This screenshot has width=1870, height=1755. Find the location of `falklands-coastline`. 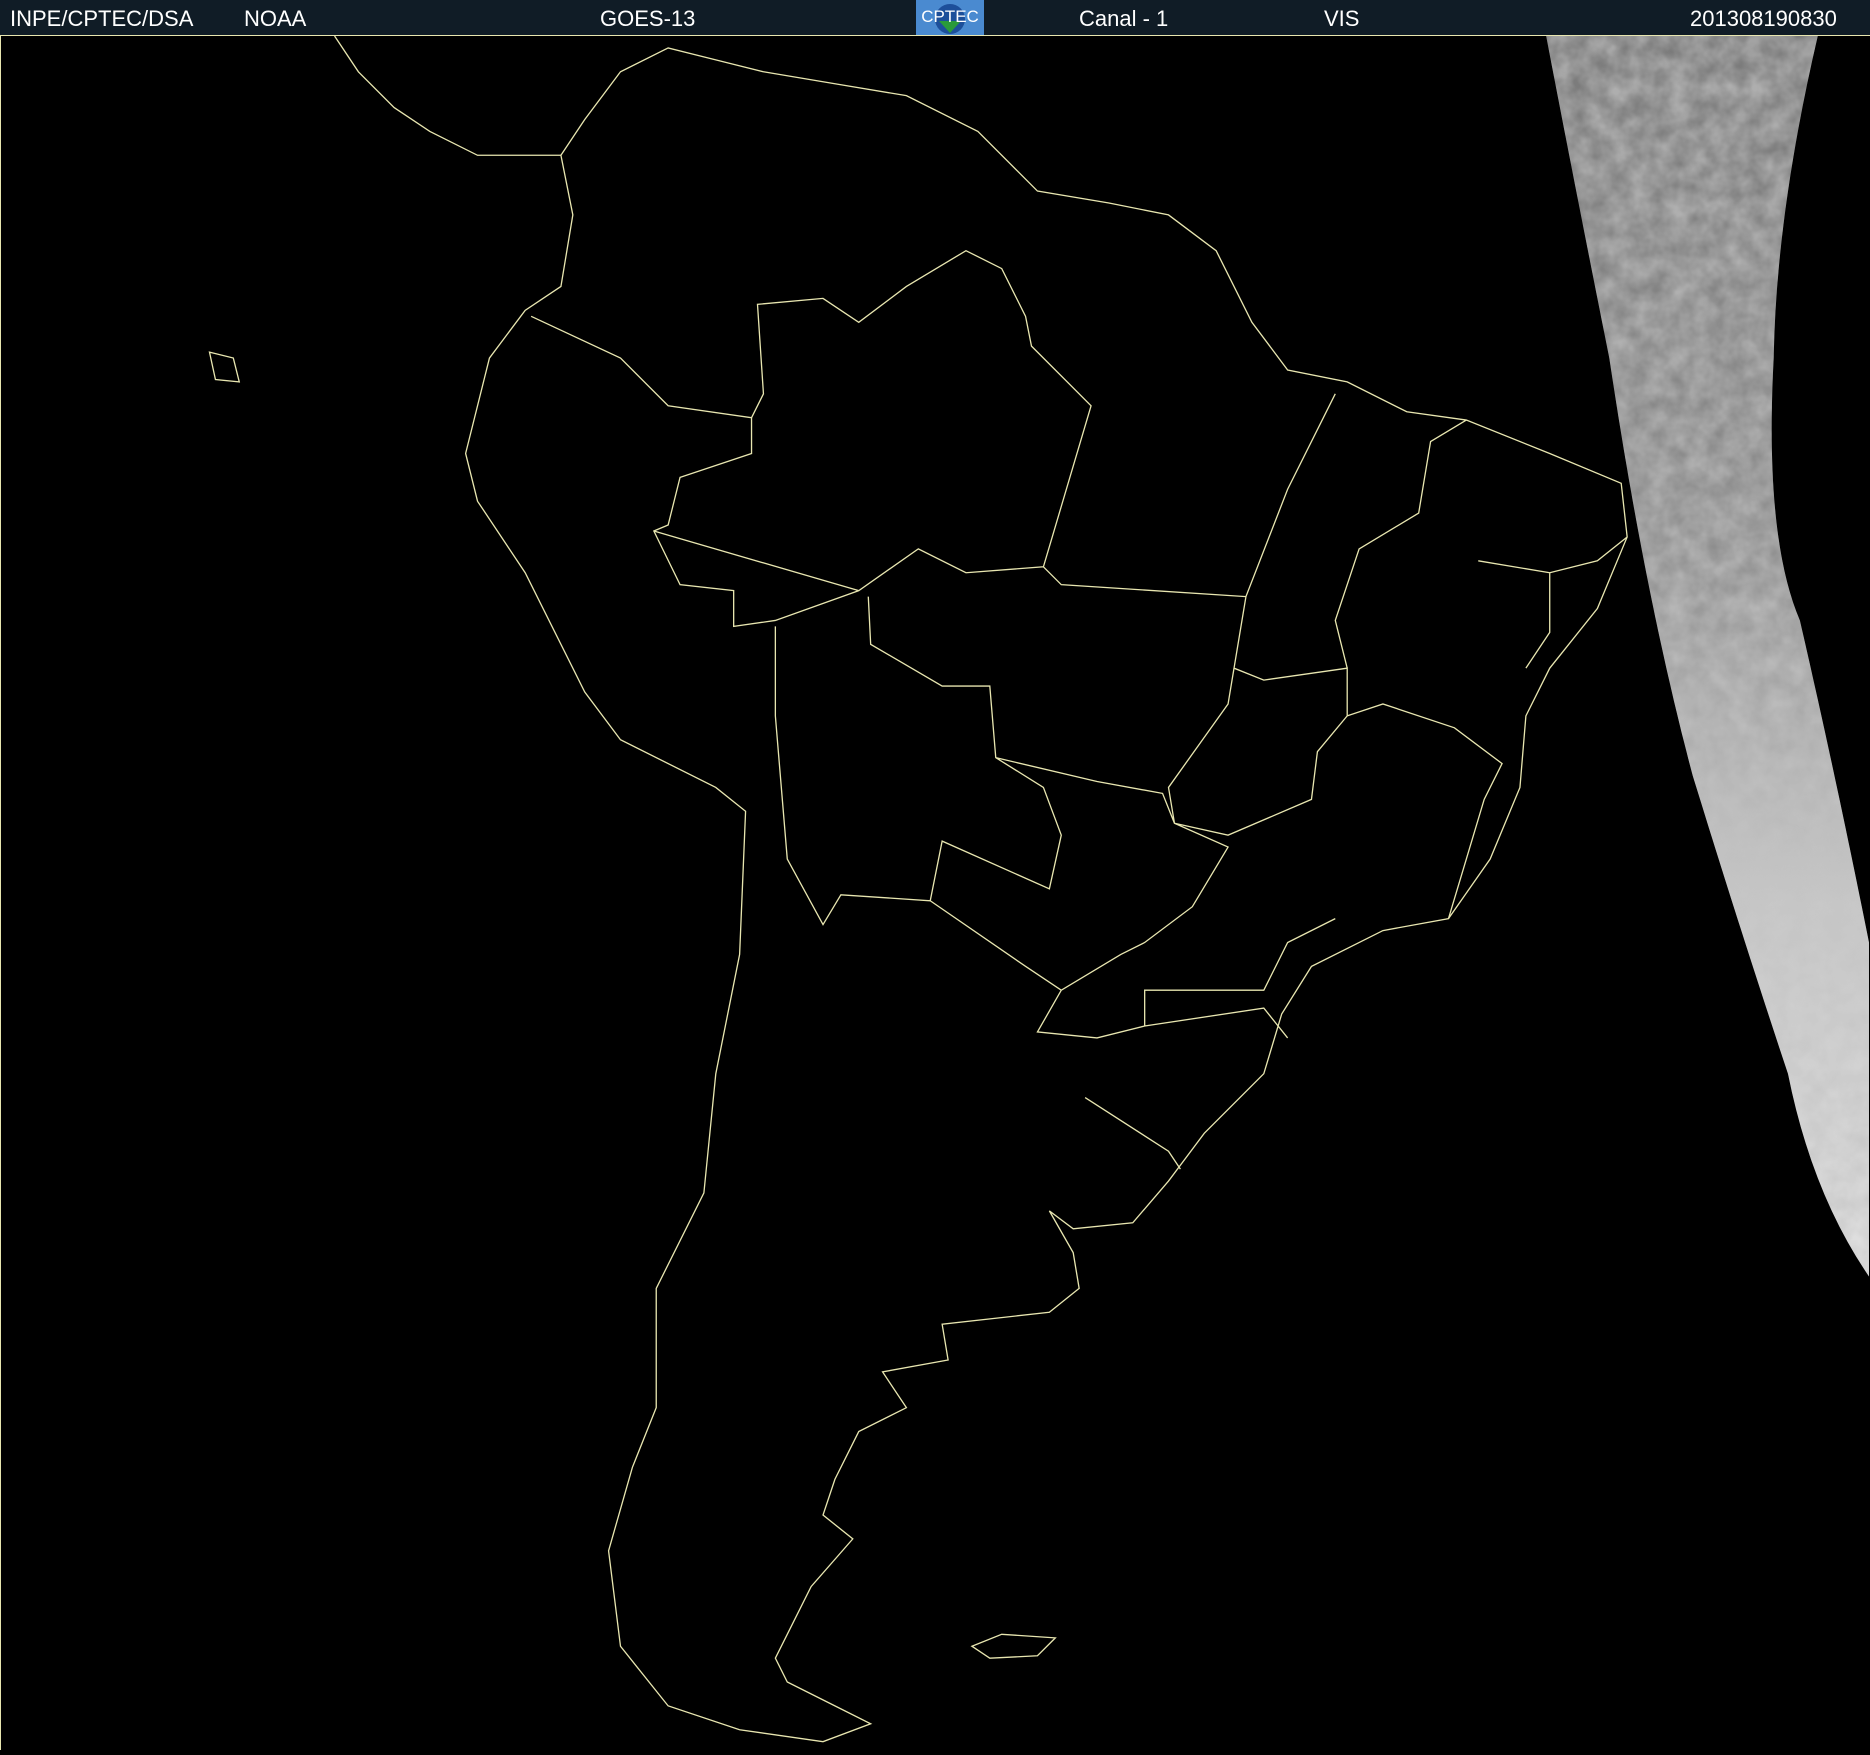

falklands-coastline is located at coordinates (1013, 1646).